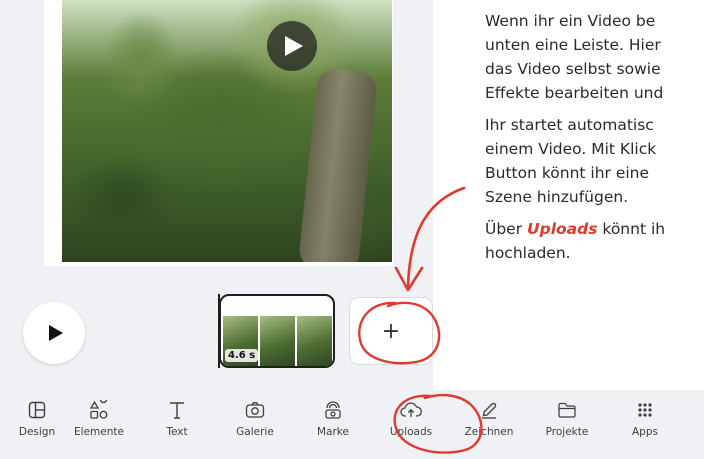  Describe the element at coordinates (255, 432) in the screenshot. I see `nav-label: Galerie` at that location.